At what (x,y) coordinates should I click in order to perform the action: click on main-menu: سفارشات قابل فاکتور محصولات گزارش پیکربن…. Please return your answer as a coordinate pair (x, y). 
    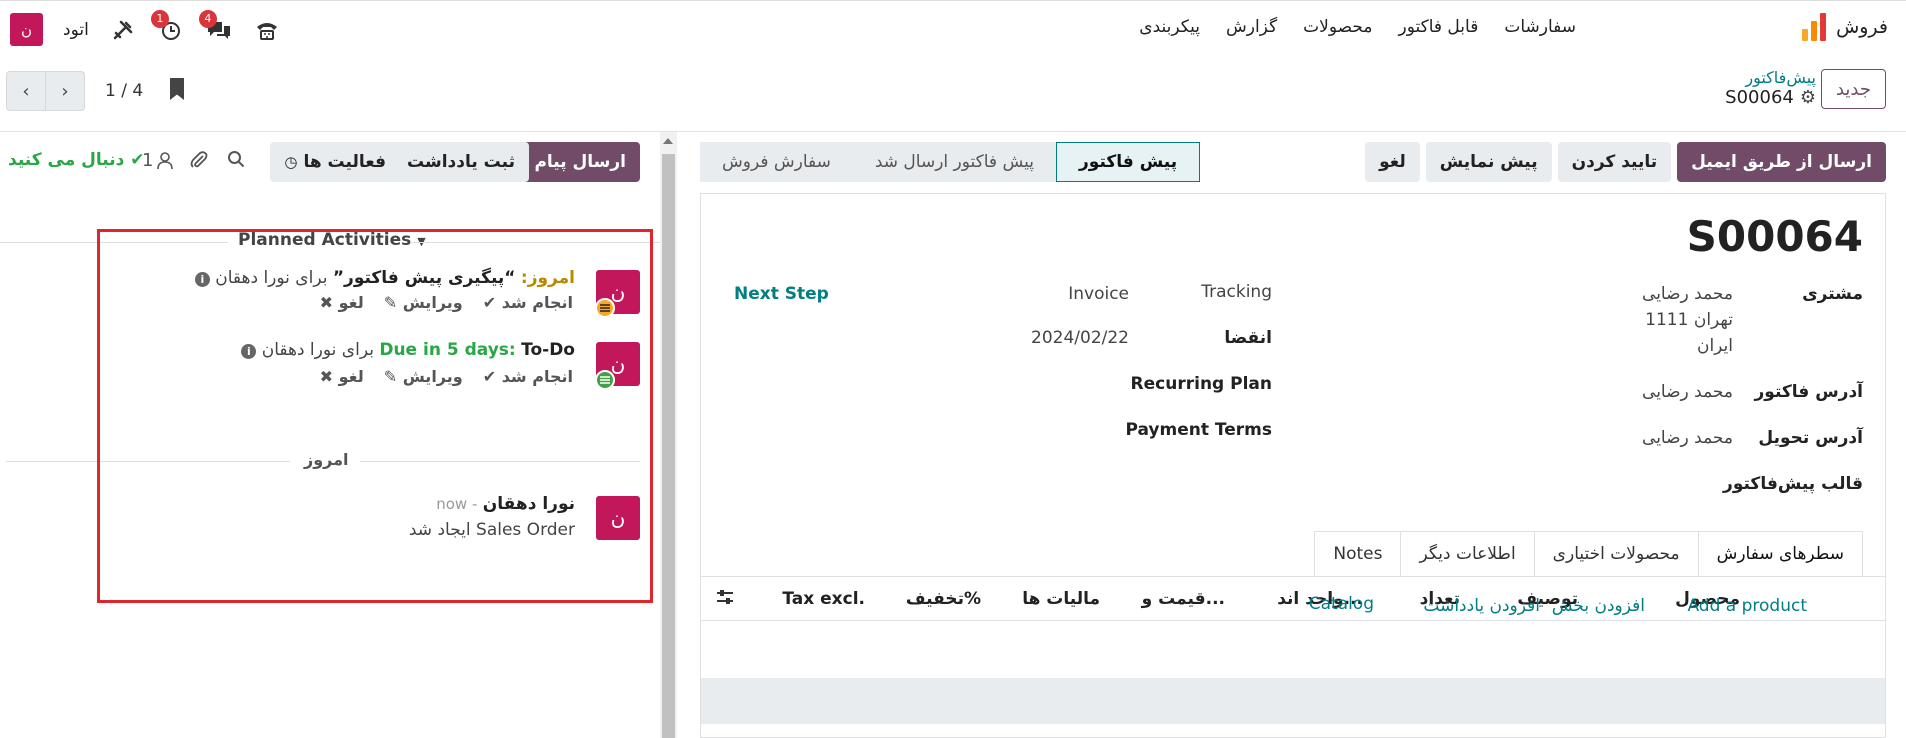
    Looking at the image, I should click on (1357, 27).